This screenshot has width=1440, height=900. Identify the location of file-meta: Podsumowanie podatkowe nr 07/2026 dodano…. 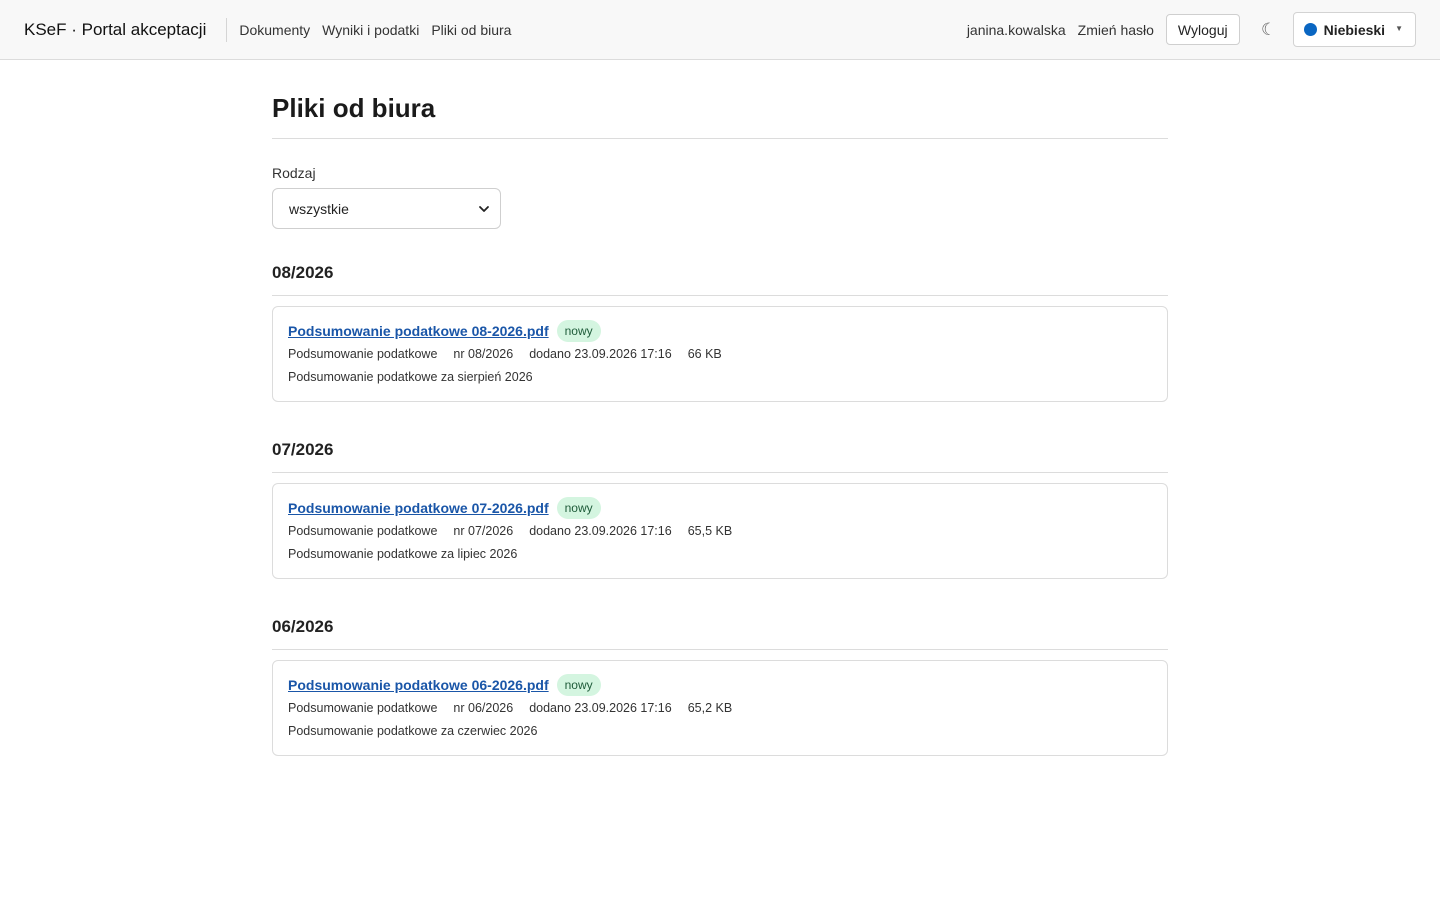
(720, 531).